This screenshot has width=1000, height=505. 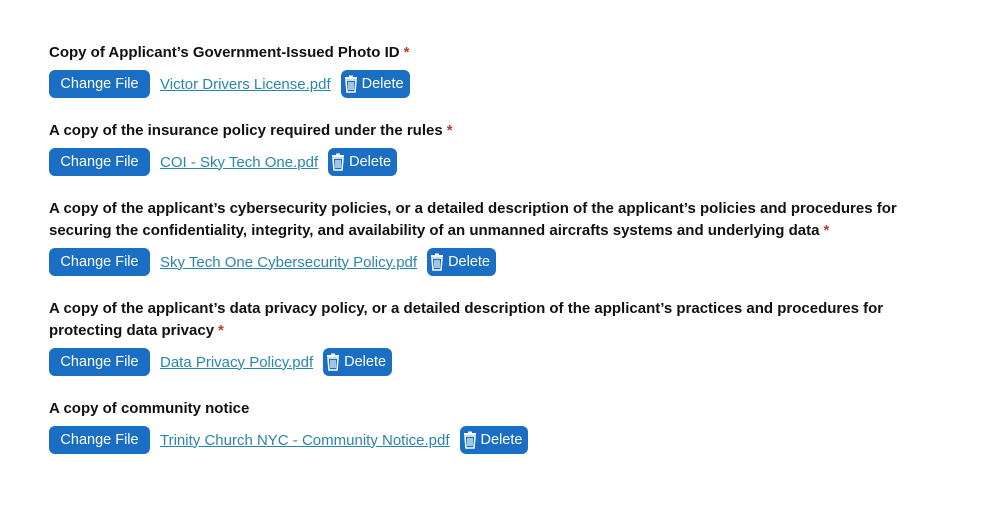 What do you see at coordinates (239, 162) in the screenshot?
I see `file-link: COI - Sky Tech One.pdf` at bounding box center [239, 162].